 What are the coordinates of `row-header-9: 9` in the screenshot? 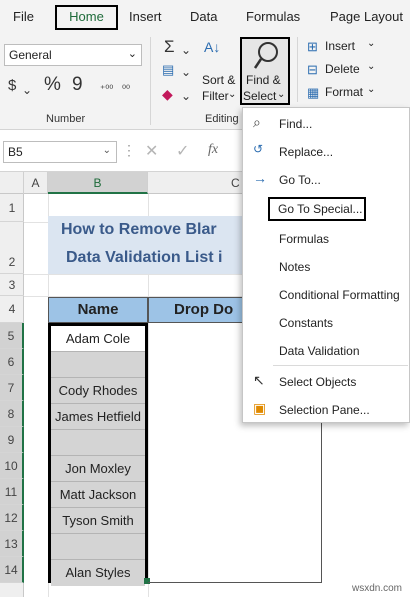 It's located at (12, 440).